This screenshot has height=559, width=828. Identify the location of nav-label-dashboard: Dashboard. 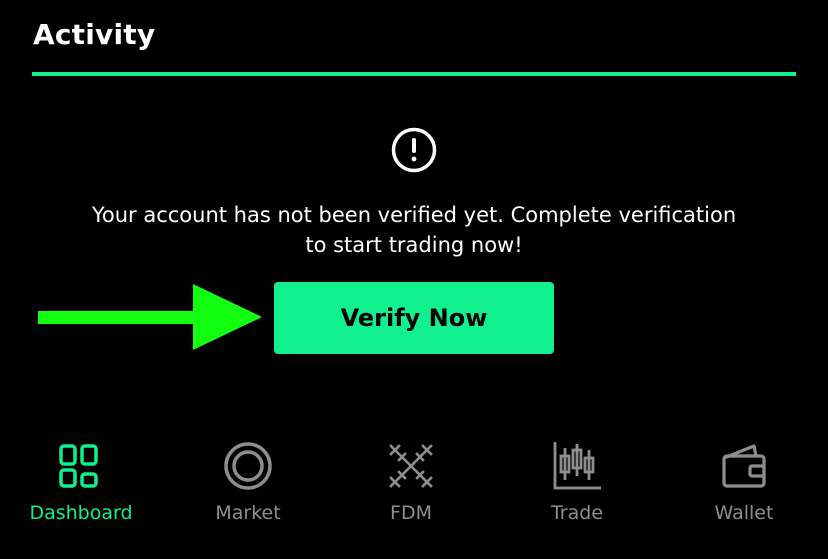
(81, 513).